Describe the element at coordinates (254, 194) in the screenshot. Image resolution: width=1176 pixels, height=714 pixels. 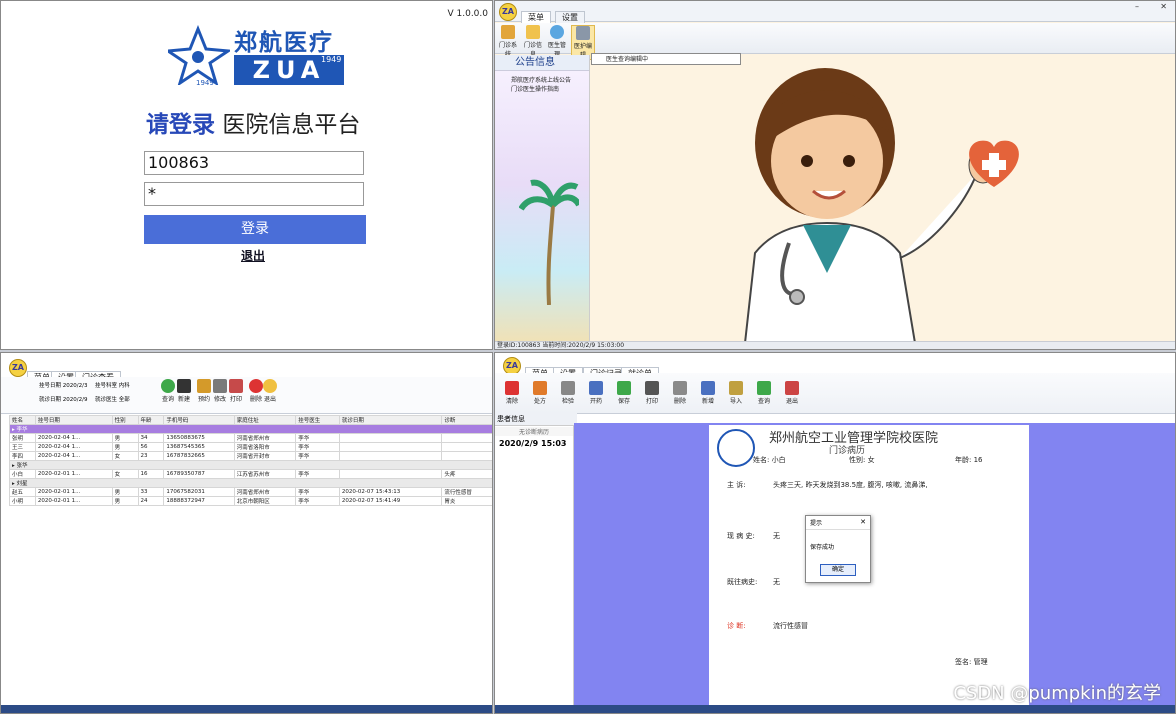
I see `password-input: *` at that location.